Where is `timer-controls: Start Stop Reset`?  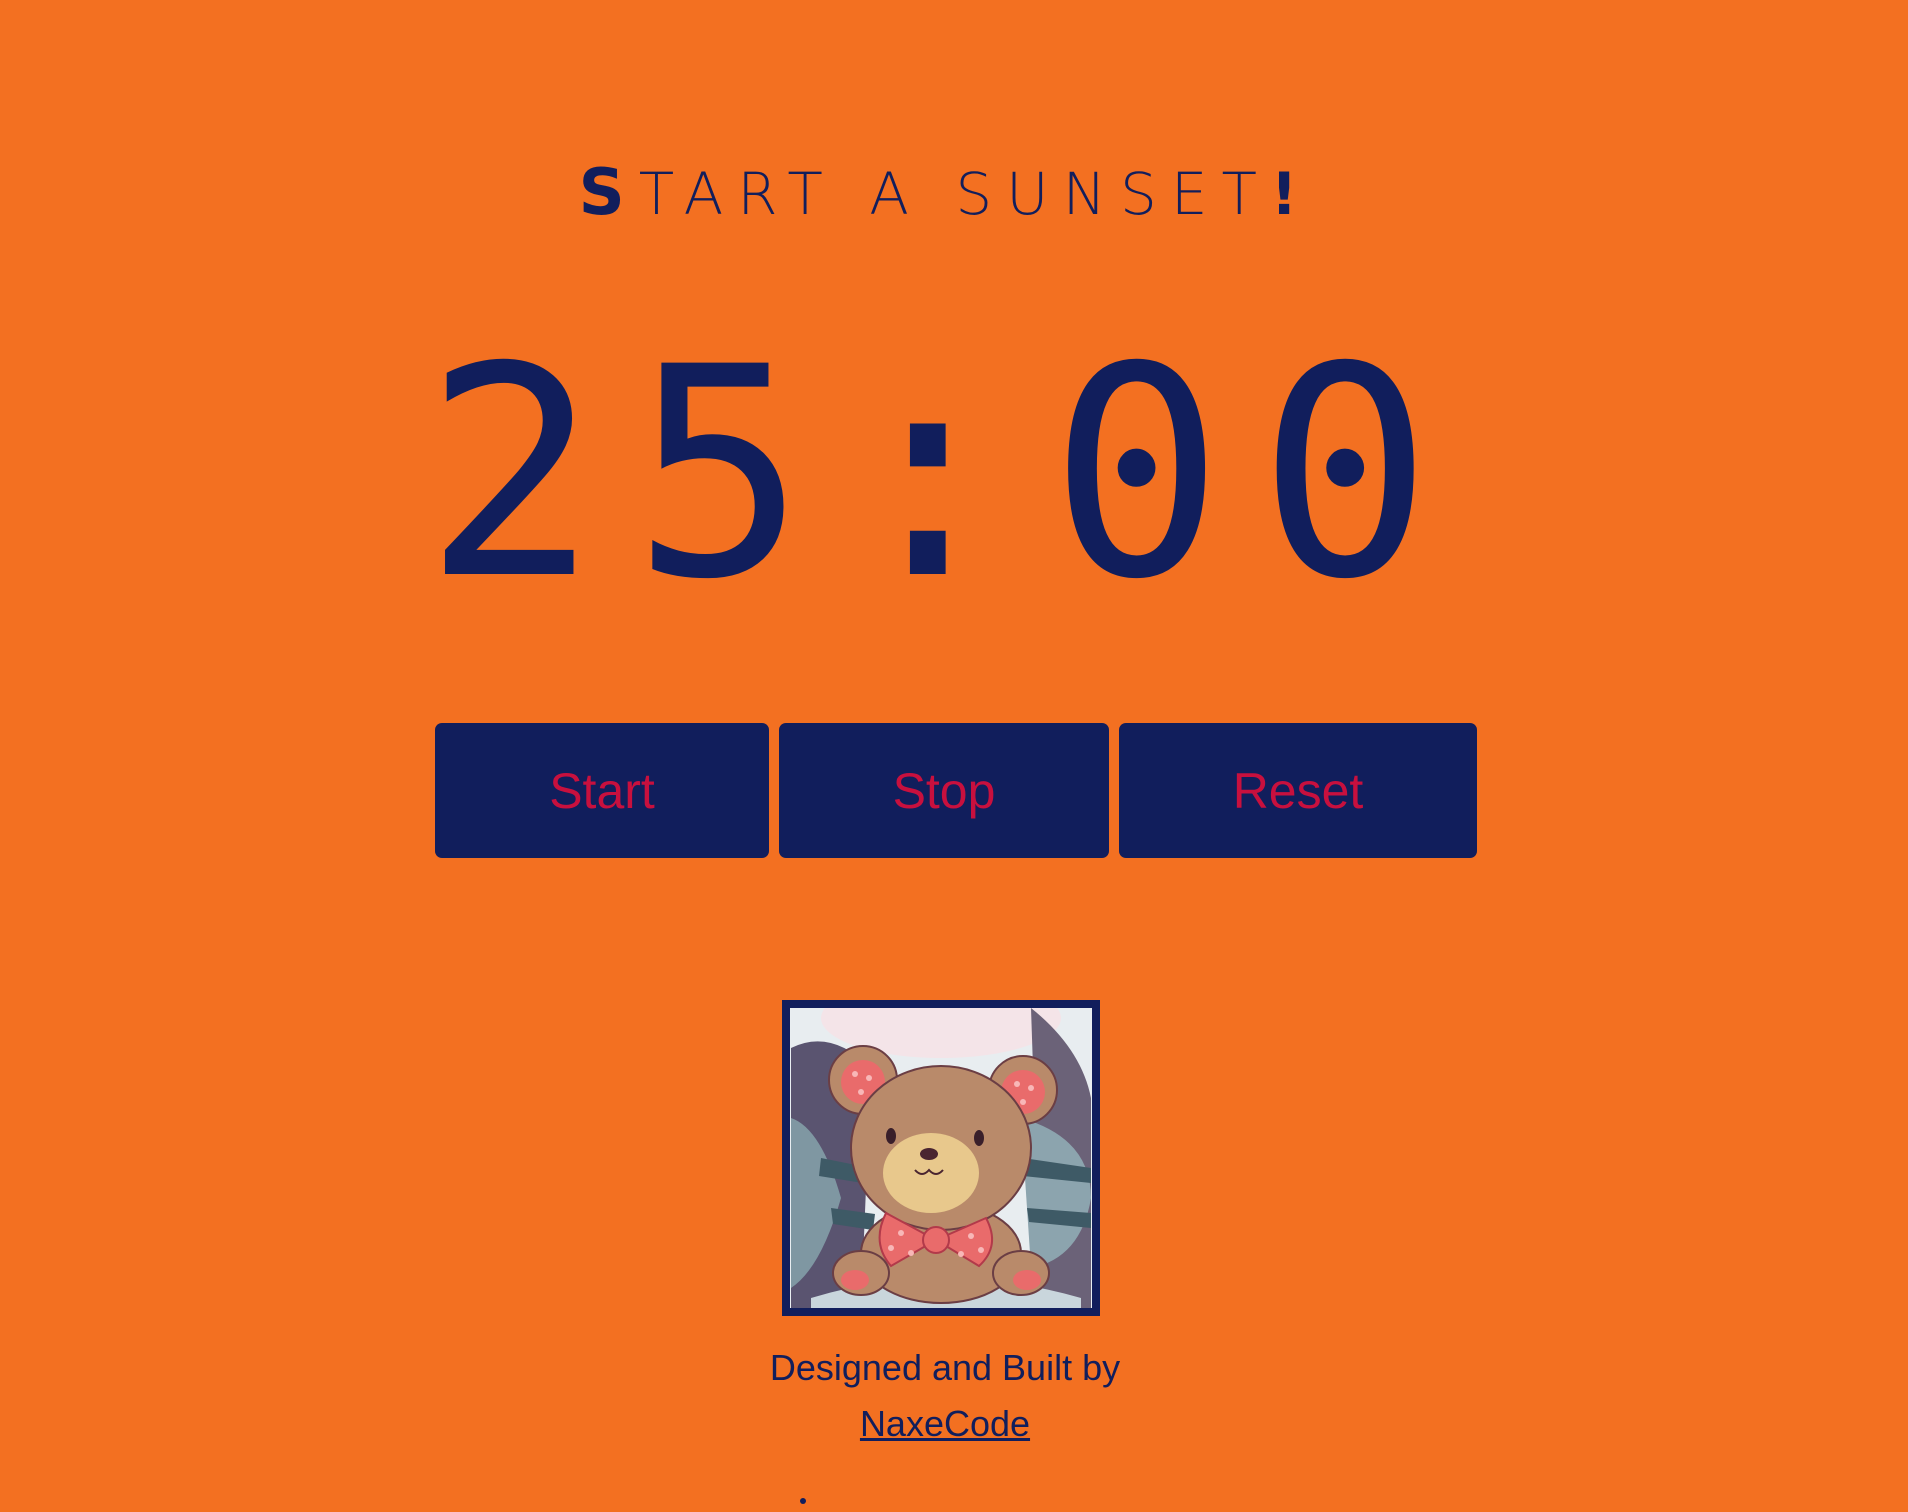
timer-controls: Start Stop Reset is located at coordinates (956, 790).